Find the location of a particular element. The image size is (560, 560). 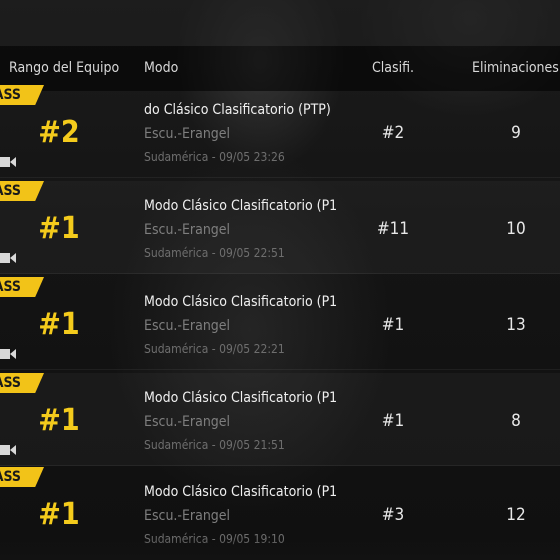

header-rank: Clasifi. is located at coordinates (393, 68).